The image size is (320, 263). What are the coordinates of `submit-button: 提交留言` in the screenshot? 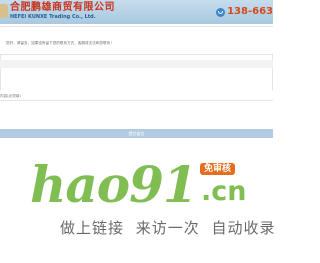 It's located at (136, 133).